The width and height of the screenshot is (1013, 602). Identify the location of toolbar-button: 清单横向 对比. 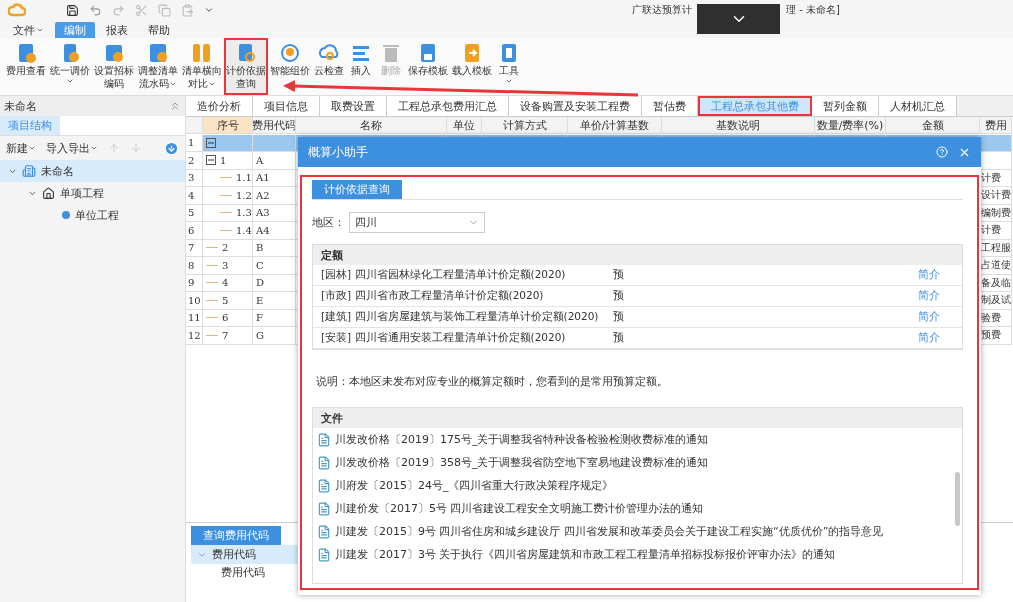
(202, 66).